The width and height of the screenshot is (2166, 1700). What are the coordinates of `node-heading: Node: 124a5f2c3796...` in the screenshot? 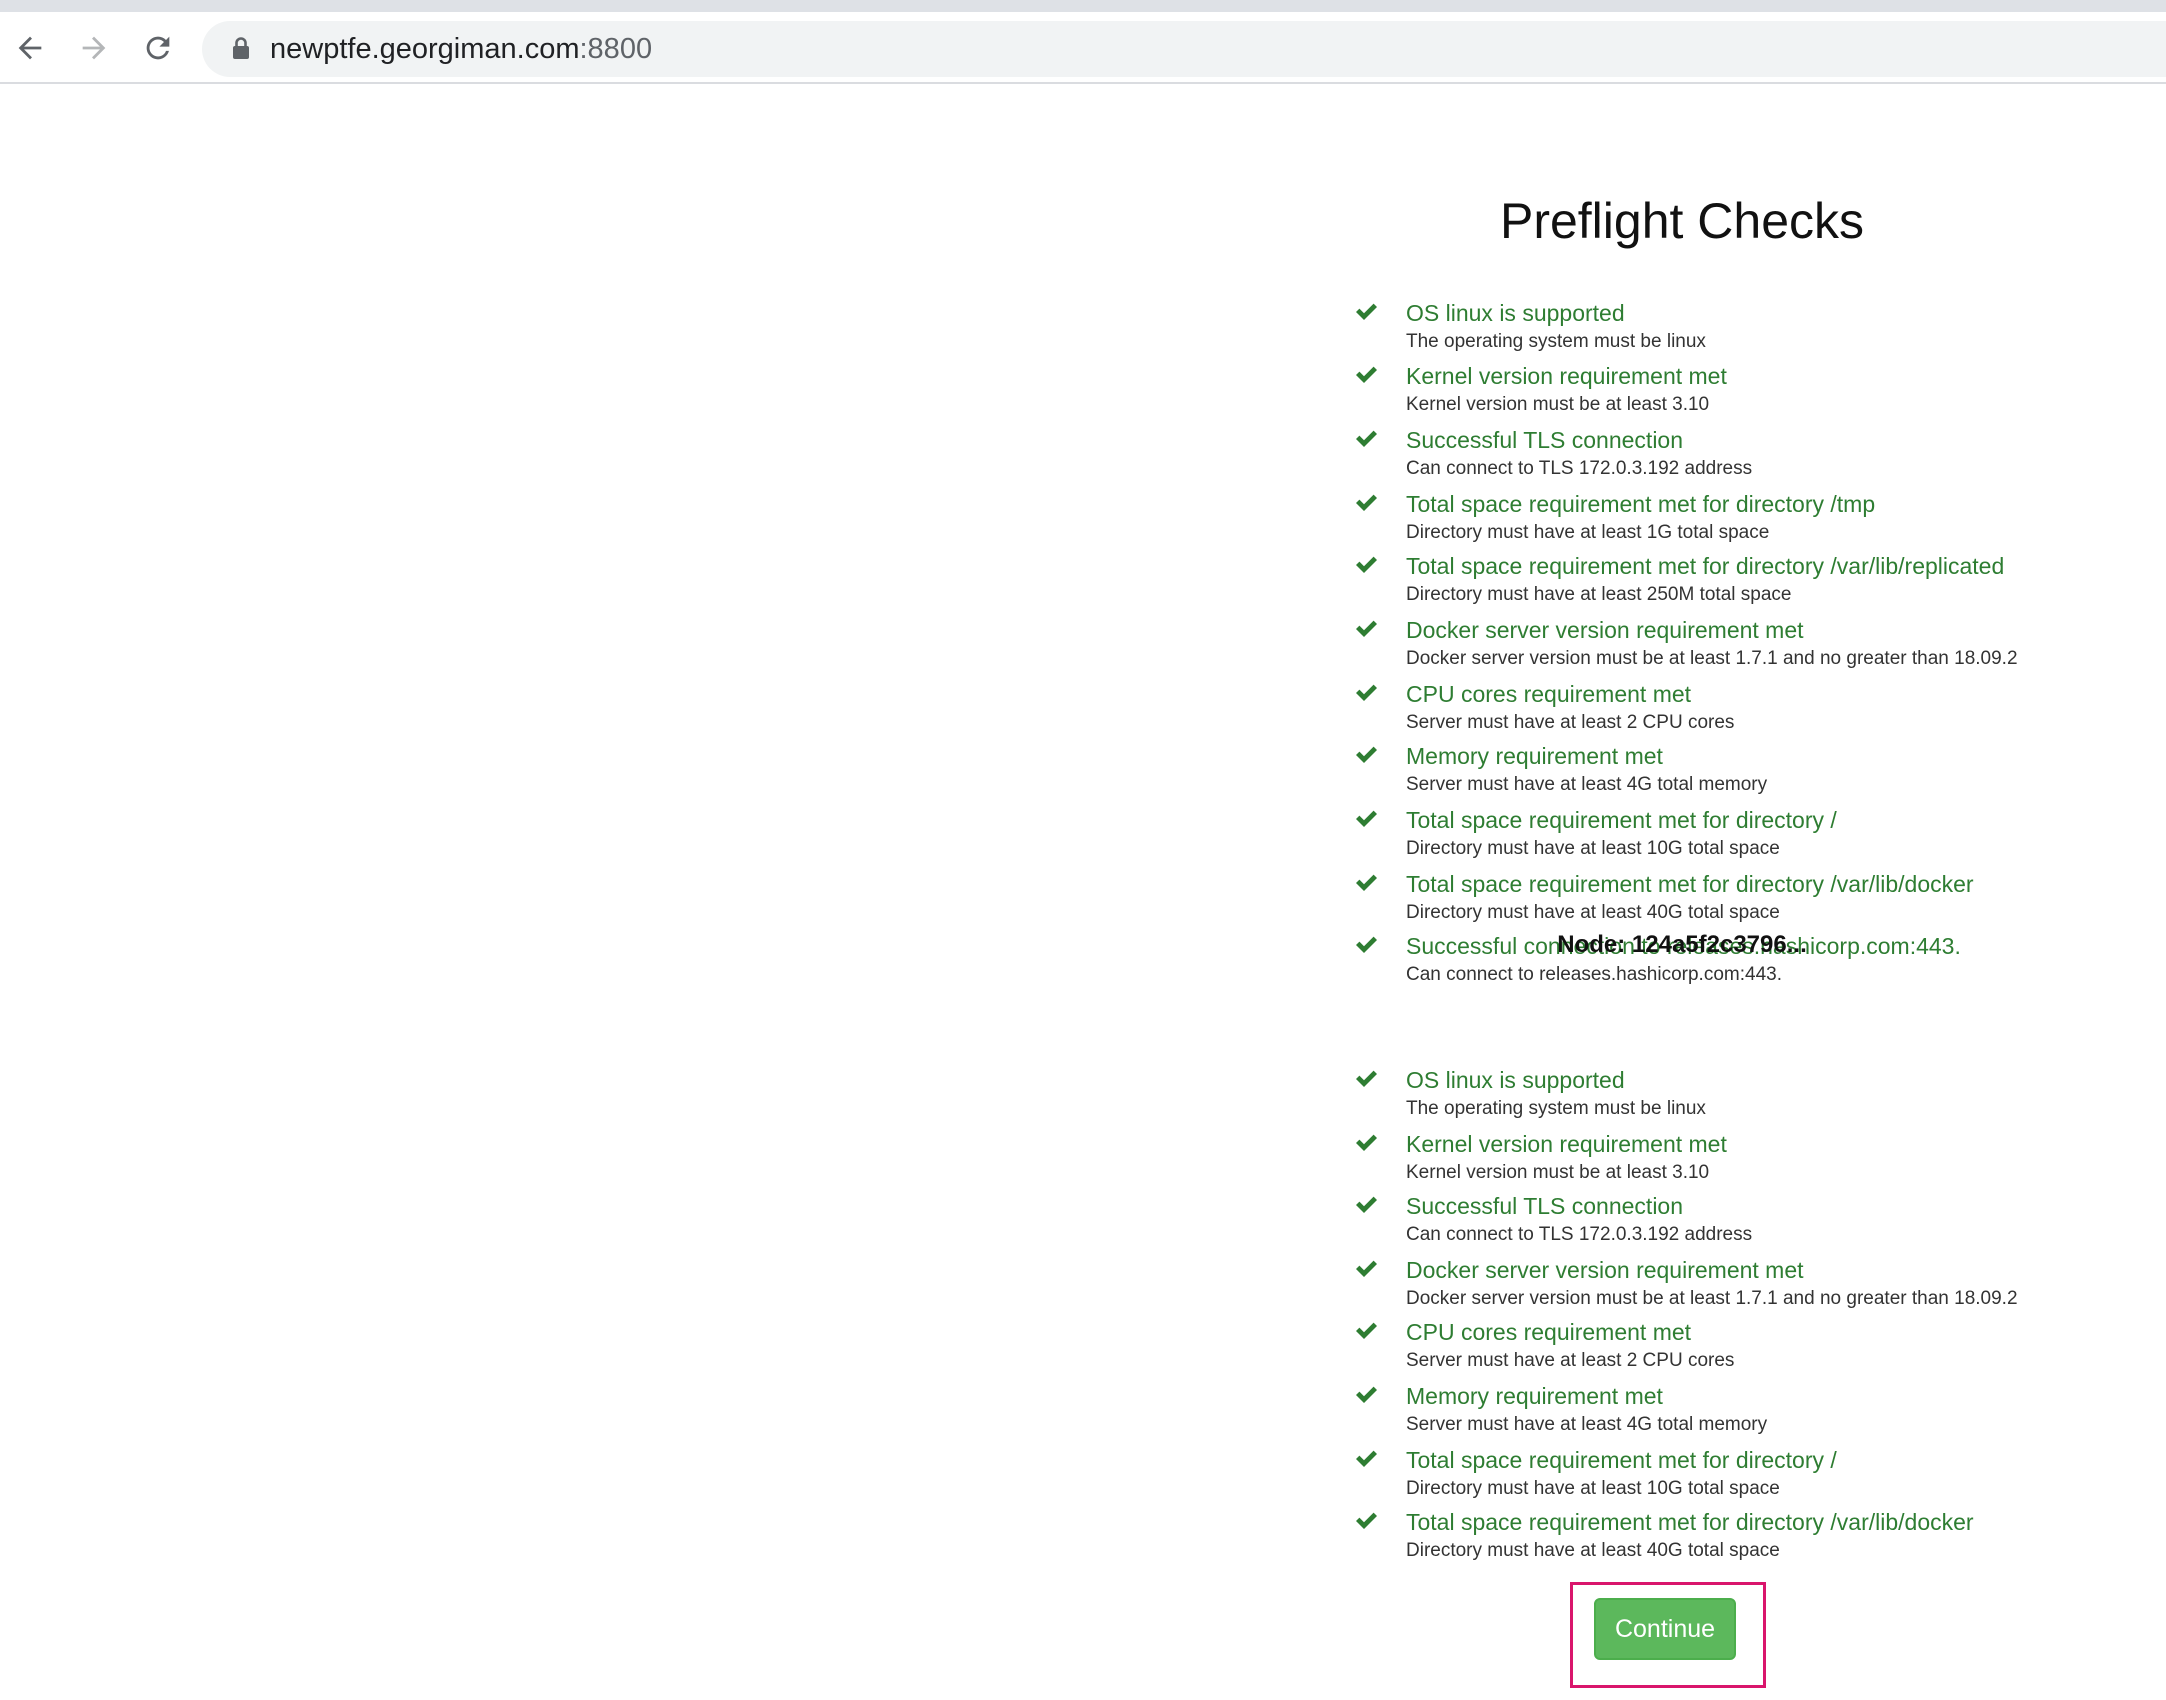 It's located at (1682, 944).